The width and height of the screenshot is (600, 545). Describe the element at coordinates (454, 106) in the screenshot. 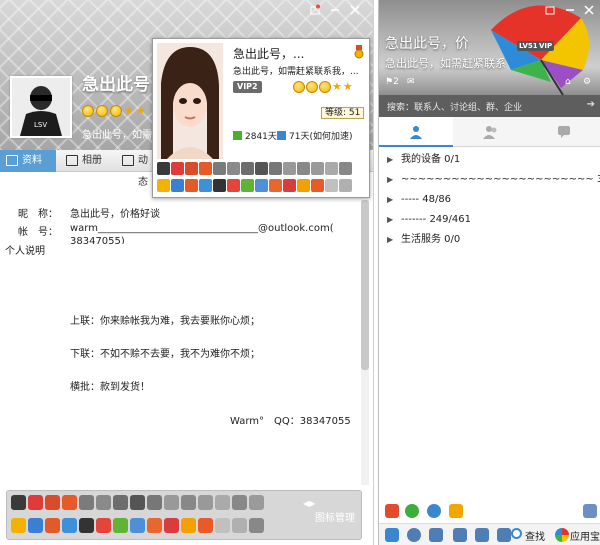

I see `search-input: 搜索：联系人、讨论组、群、企业` at that location.